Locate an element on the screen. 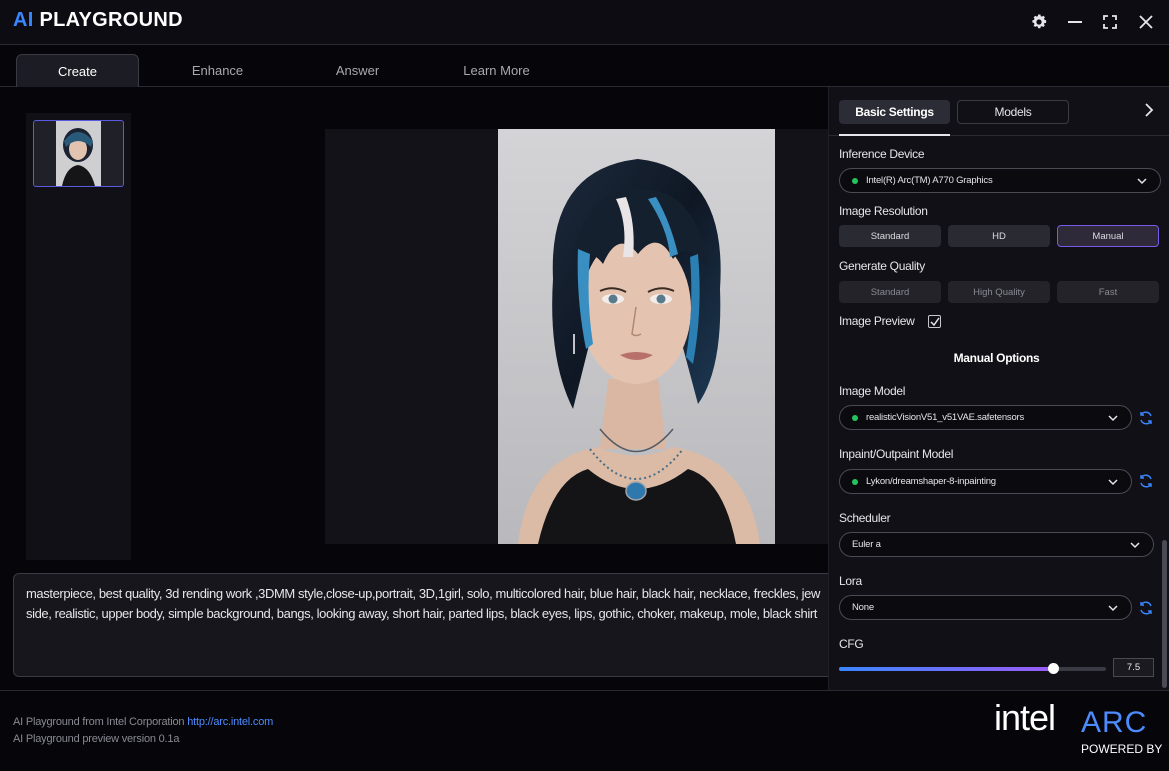 This screenshot has width=1169, height=771. refresh-lora-icon is located at coordinates (1146, 608).